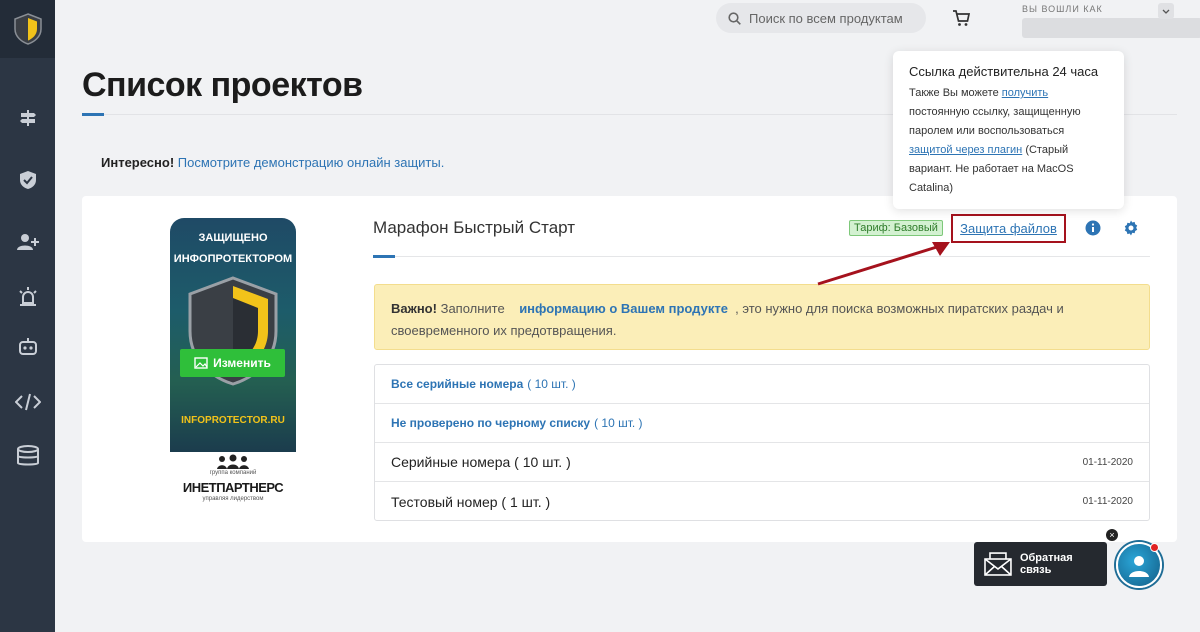 The image size is (1200, 632). I want to click on sidebar-item-database, so click(27, 456).